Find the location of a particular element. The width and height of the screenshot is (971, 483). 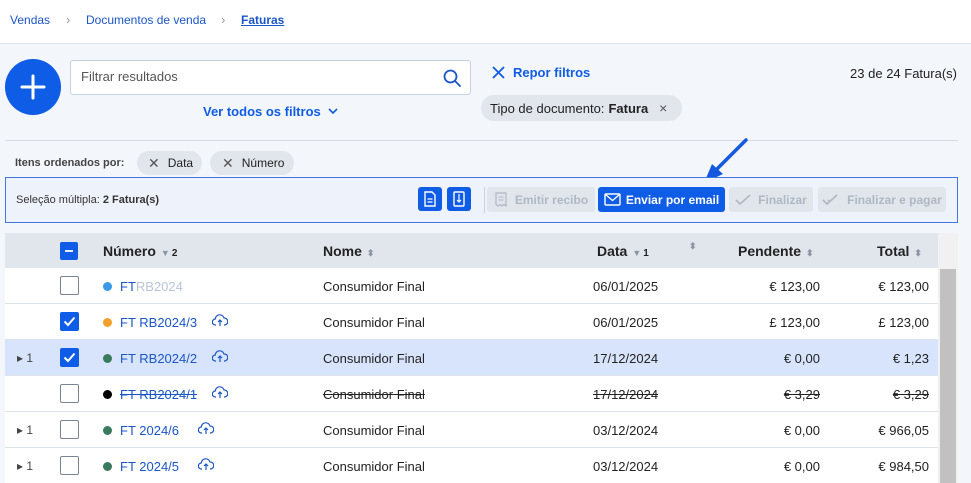

all-filters-link: Ver todos os filtros is located at coordinates (270, 111).